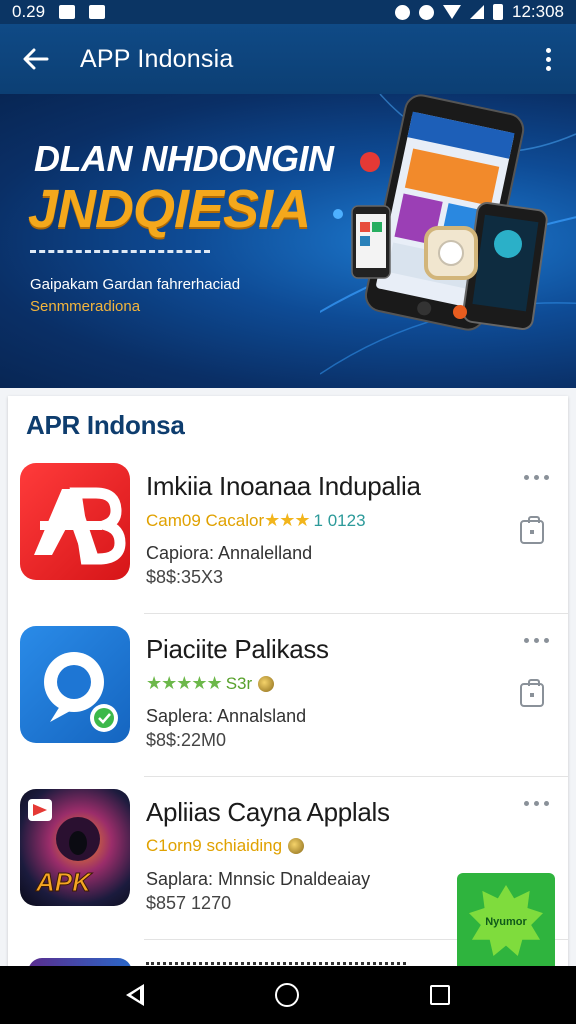  Describe the element at coordinates (287, 520) in the screenshot. I see `star-rating-icon: ★★★` at that location.